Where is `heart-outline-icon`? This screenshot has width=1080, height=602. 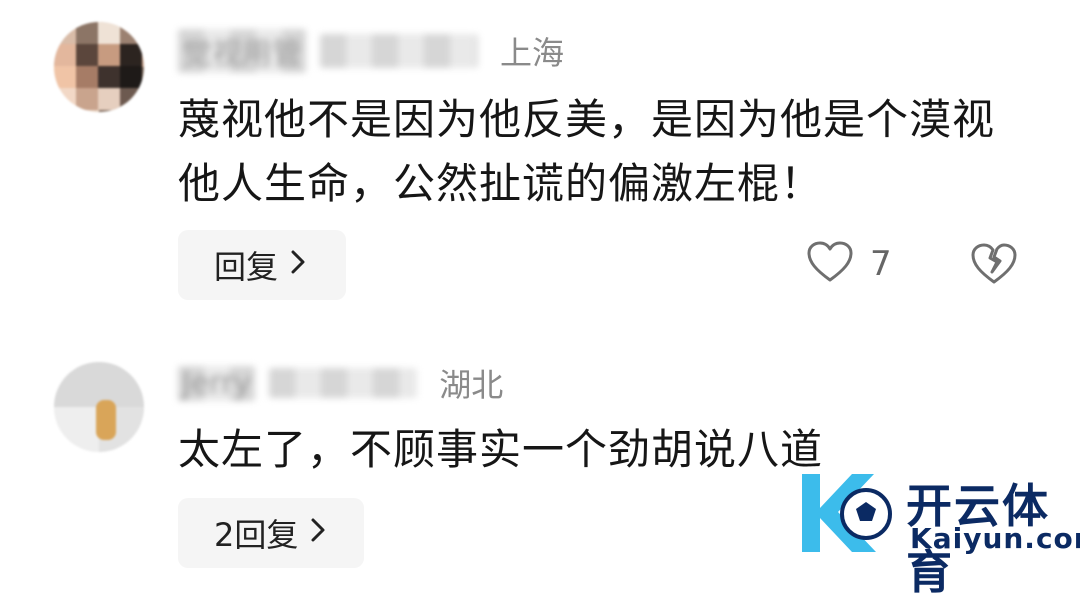 heart-outline-icon is located at coordinates (830, 264).